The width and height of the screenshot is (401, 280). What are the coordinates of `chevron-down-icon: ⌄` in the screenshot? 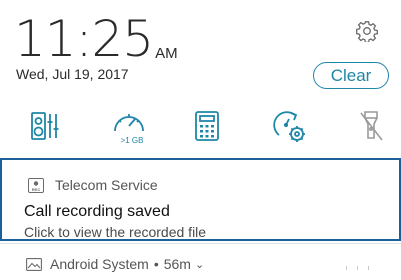 It's located at (199, 264).